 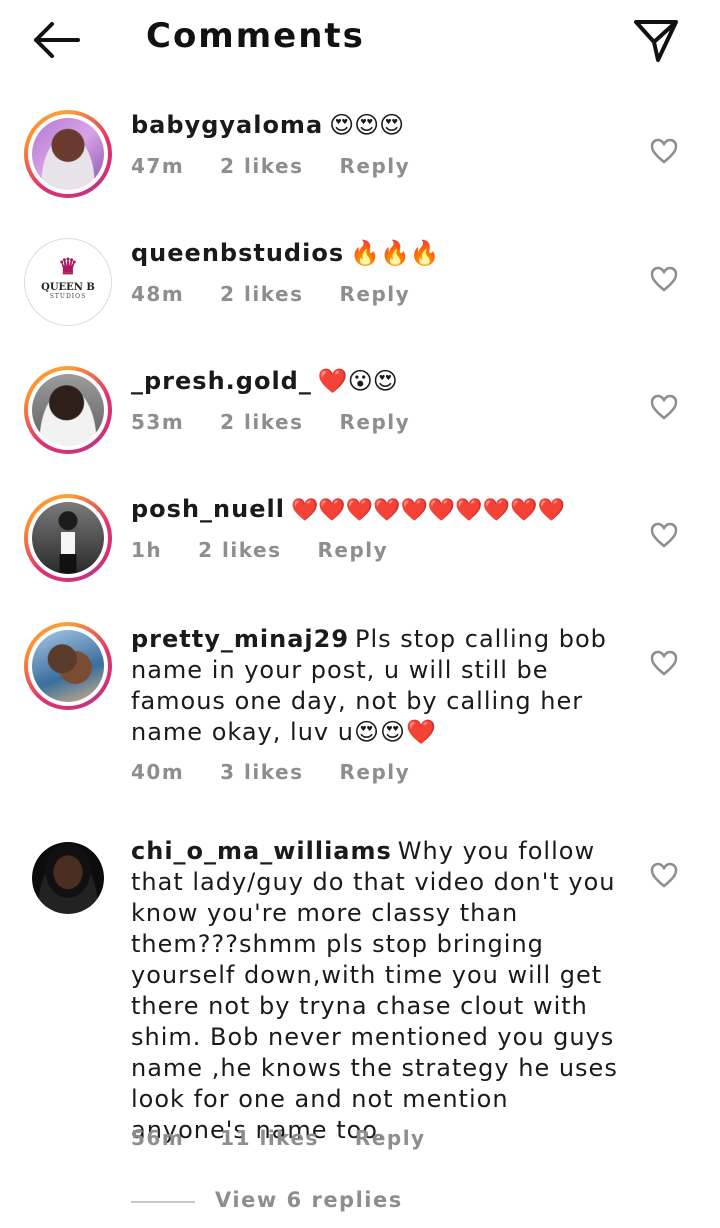 What do you see at coordinates (158, 772) in the screenshot?
I see `timestamp: 40m` at bounding box center [158, 772].